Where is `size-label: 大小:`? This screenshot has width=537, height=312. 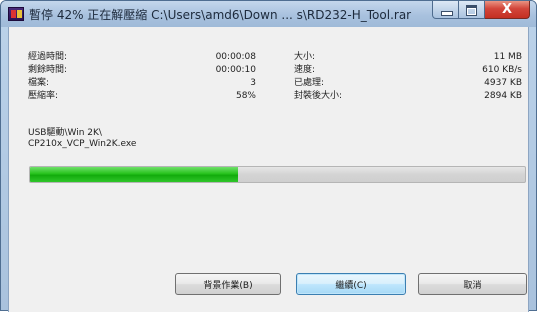 size-label: 大小: is located at coordinates (305, 57).